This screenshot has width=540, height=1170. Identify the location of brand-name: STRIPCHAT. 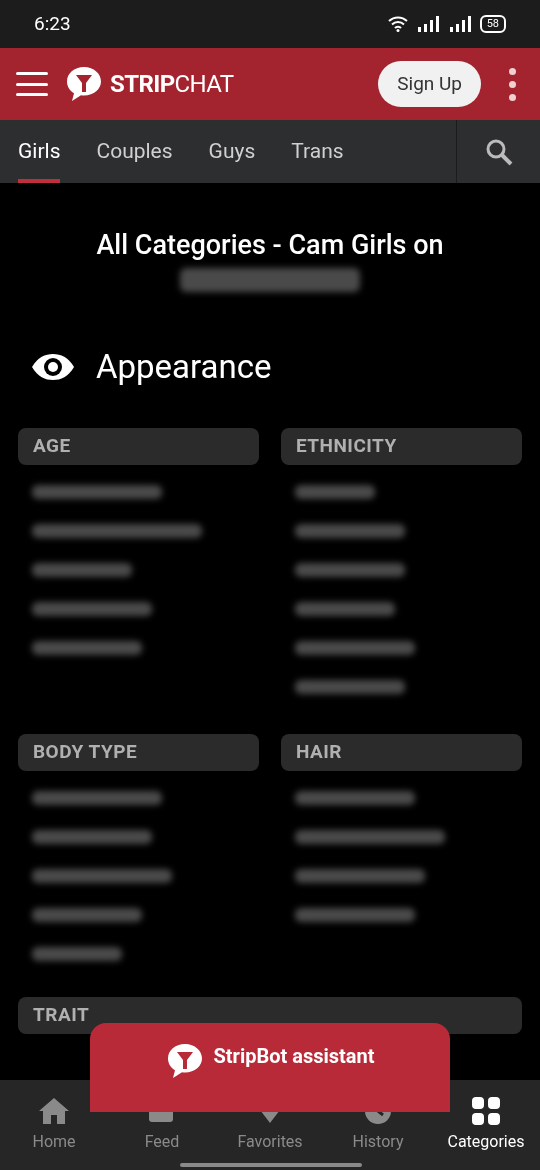
(172, 84).